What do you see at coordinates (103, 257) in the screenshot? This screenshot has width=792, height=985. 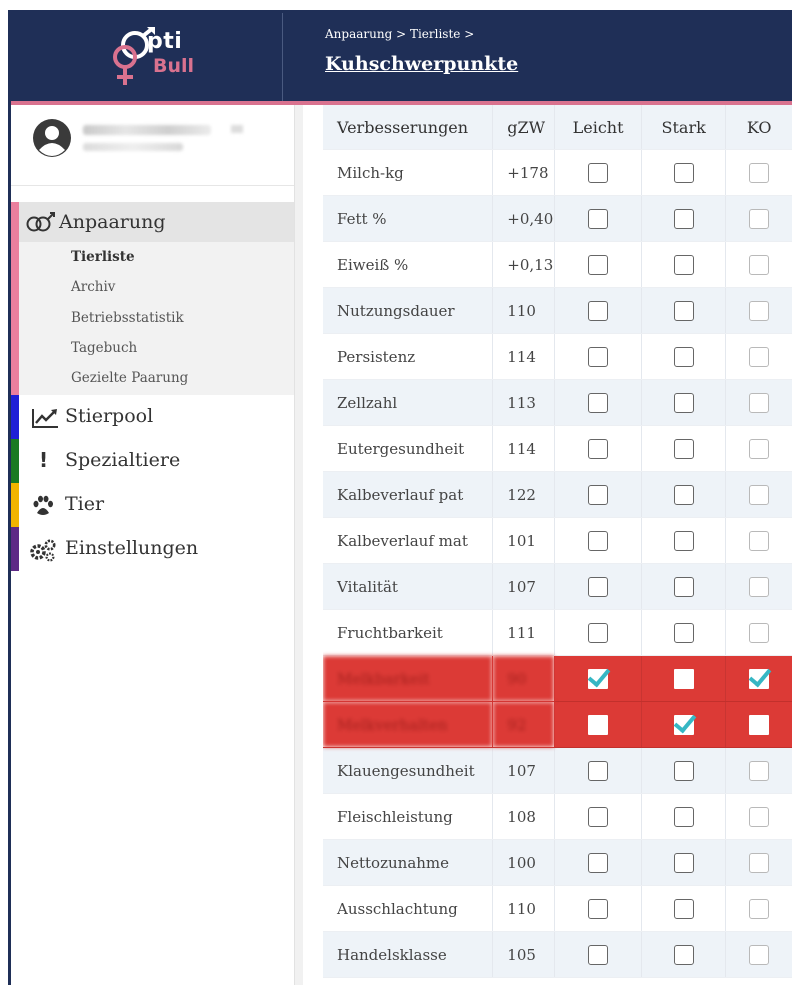 I see `sub-item-tierliste: Tierliste` at bounding box center [103, 257].